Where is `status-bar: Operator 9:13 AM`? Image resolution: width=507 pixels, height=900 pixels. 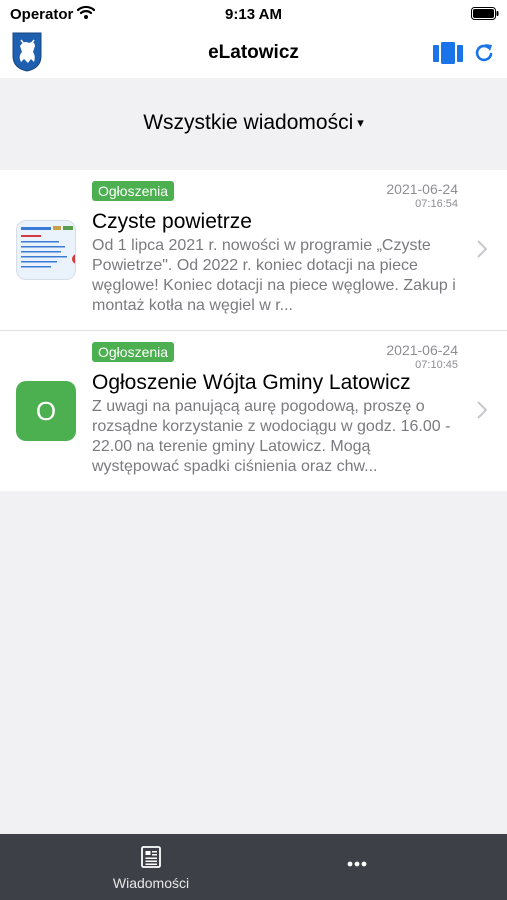
status-bar: Operator 9:13 AM is located at coordinates (253, 14).